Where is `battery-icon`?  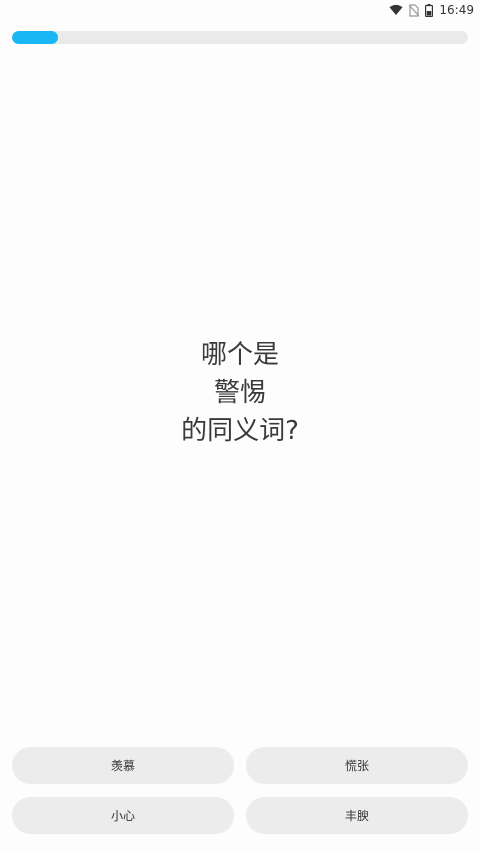
battery-icon is located at coordinates (429, 10).